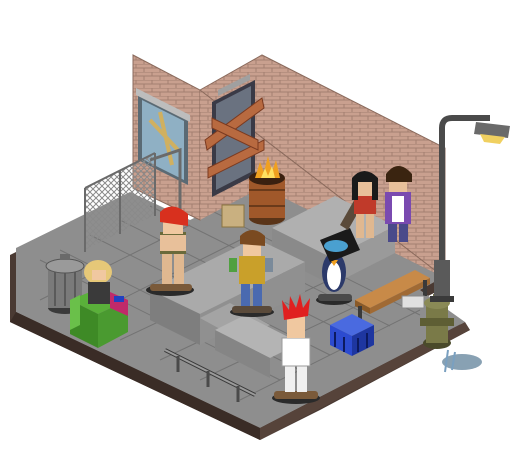 Image resolution: width=520 pixels, height=460 pixels. I want to click on water-puddle, so click(462, 361).